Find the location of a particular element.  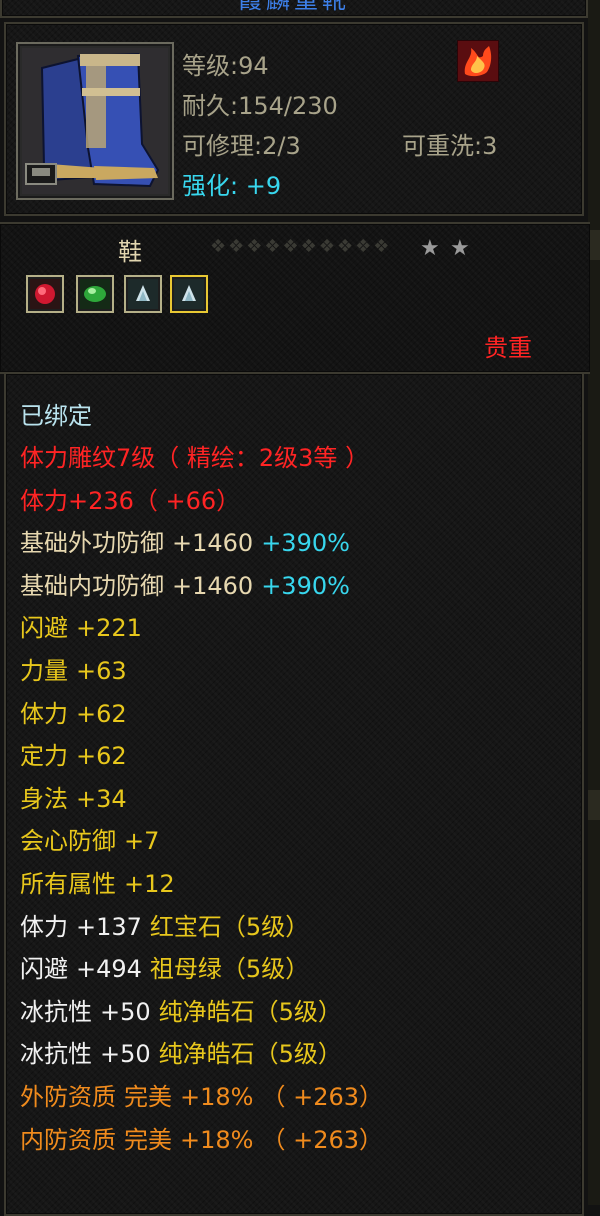

stat-text: 身法 is located at coordinates (44, 798).